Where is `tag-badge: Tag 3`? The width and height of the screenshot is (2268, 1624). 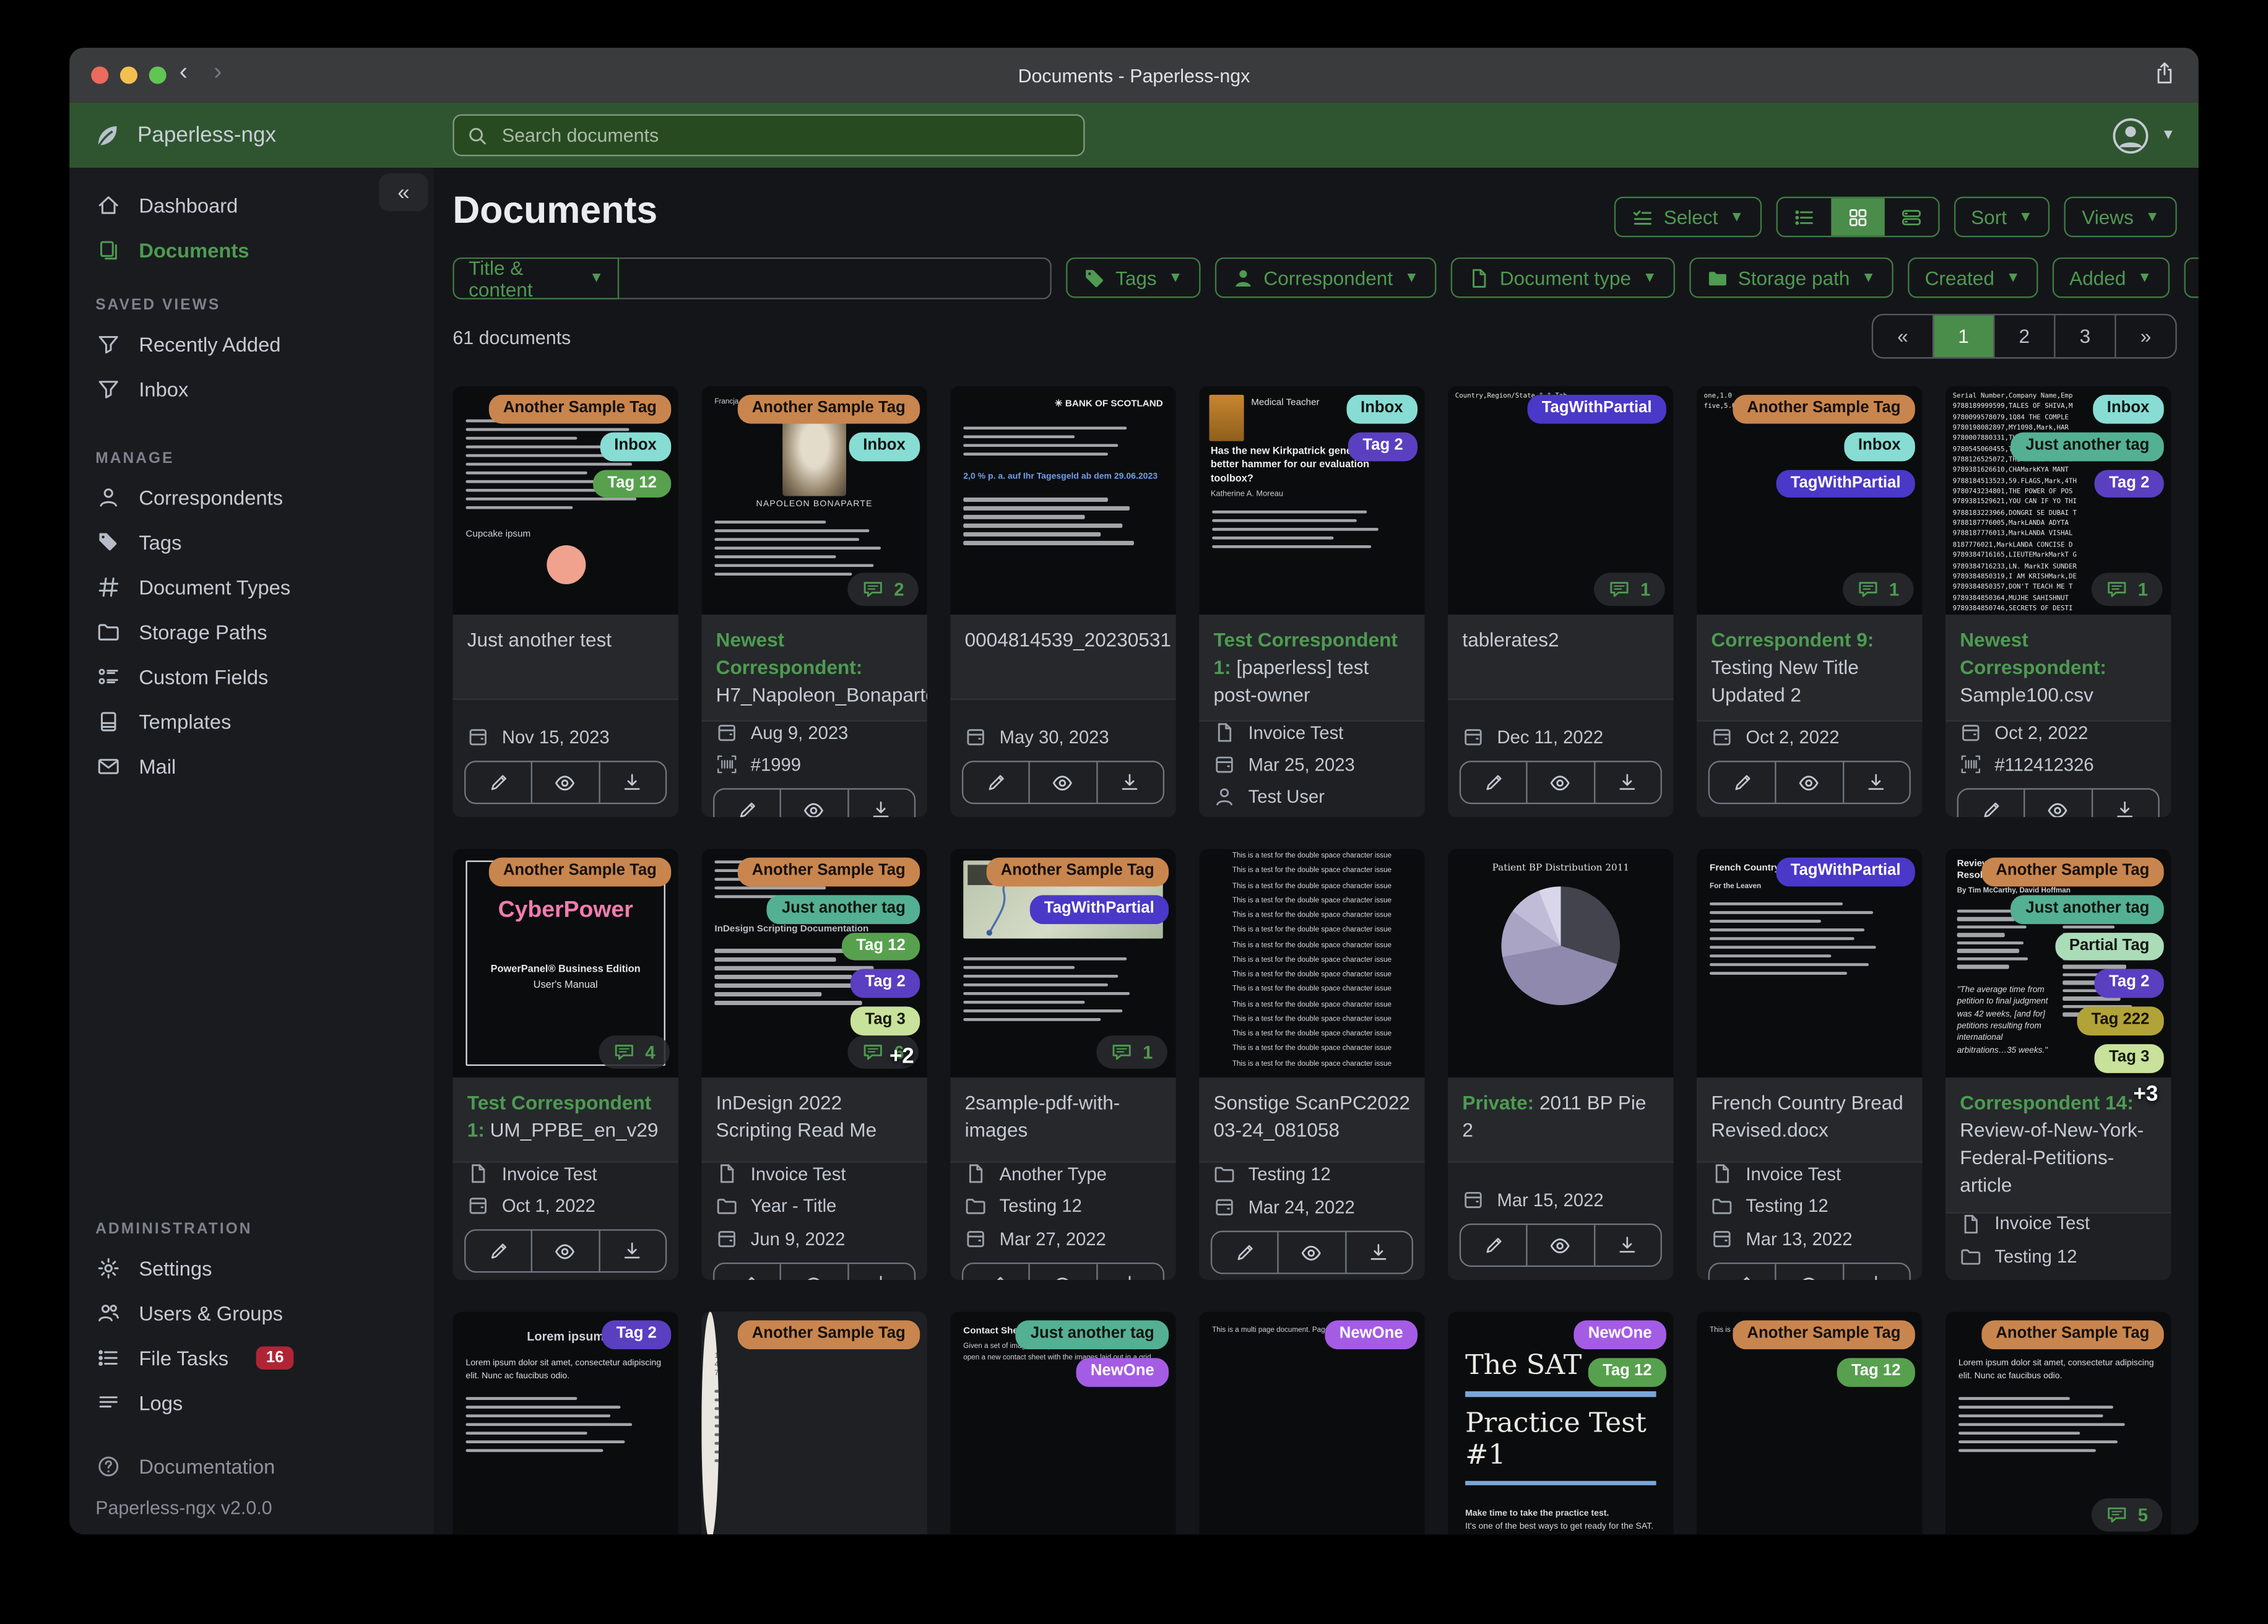 tag-badge: Tag 3 is located at coordinates (2129, 1058).